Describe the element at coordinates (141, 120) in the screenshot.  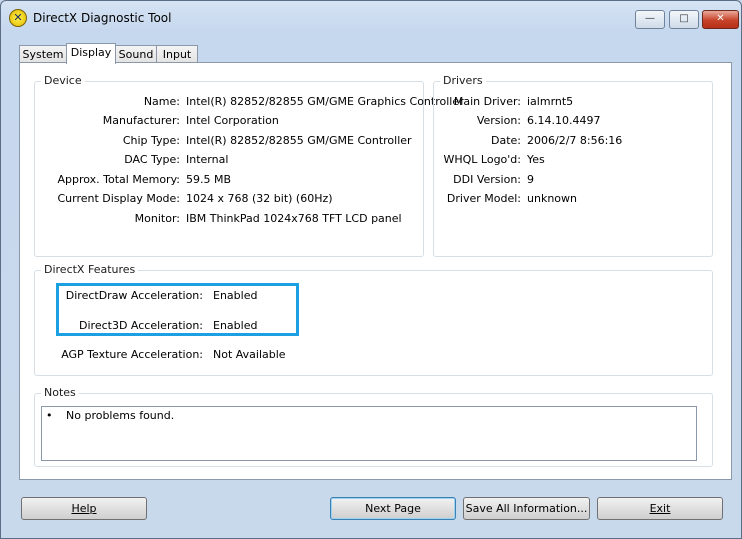
I see `manufacturer-label: Manufacturer:` at that location.